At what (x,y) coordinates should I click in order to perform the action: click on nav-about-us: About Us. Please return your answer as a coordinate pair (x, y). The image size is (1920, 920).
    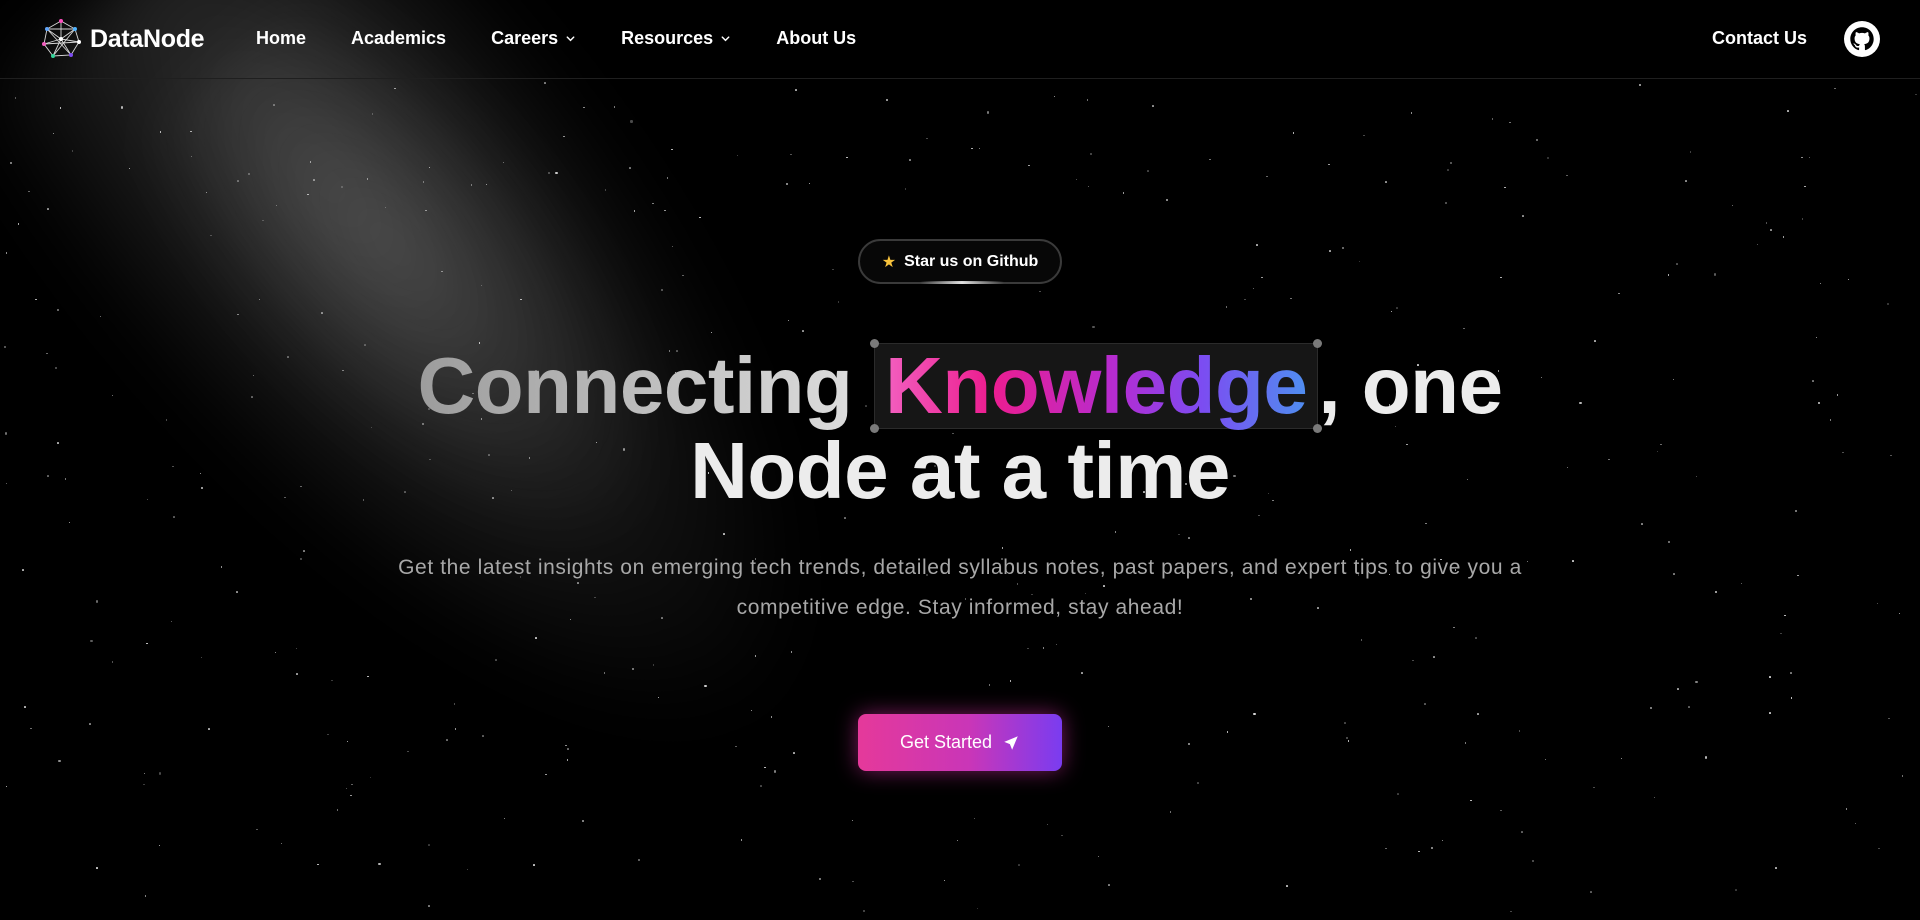
    Looking at the image, I should click on (816, 38).